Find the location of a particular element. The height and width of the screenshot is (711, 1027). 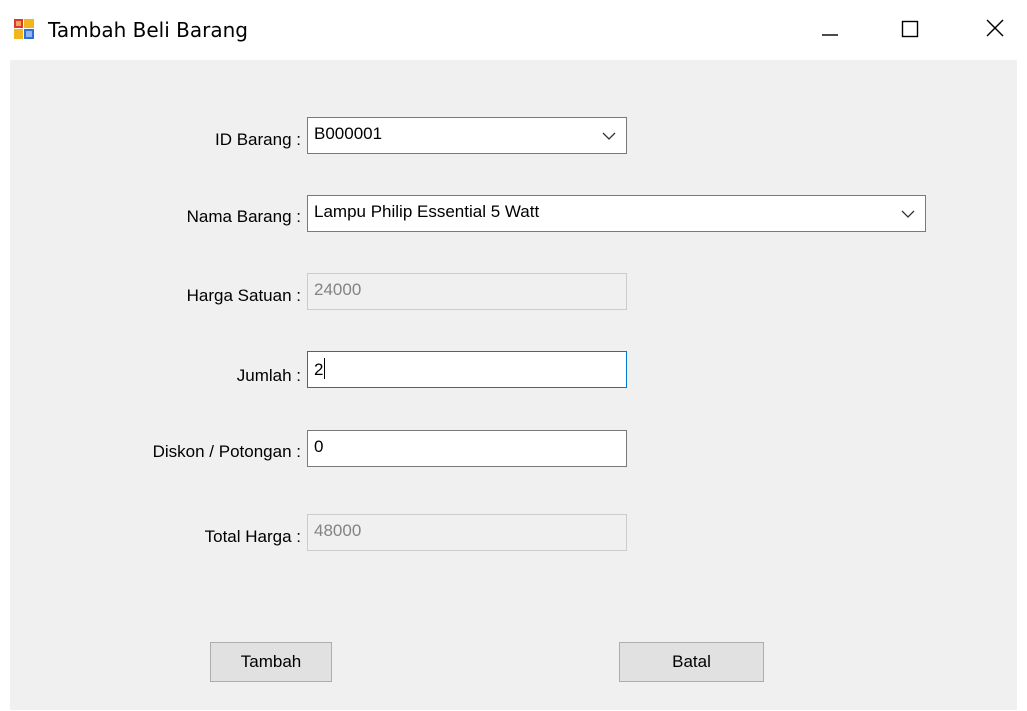

diskon-value: 0 is located at coordinates (319, 446).